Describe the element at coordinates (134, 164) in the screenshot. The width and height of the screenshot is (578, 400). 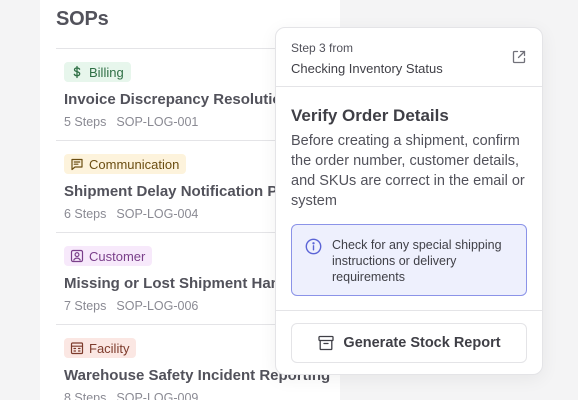
I see `tag-label: Communication` at that location.